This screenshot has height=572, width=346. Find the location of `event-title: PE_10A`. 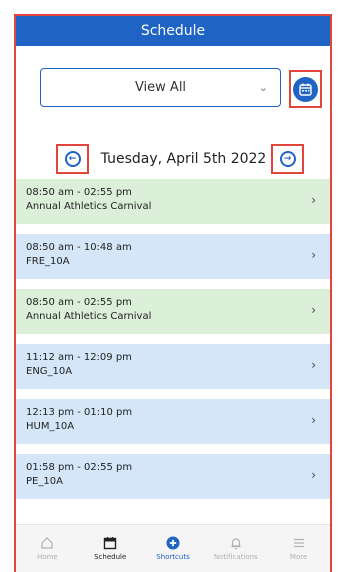

event-title: PE_10A is located at coordinates (44, 481).